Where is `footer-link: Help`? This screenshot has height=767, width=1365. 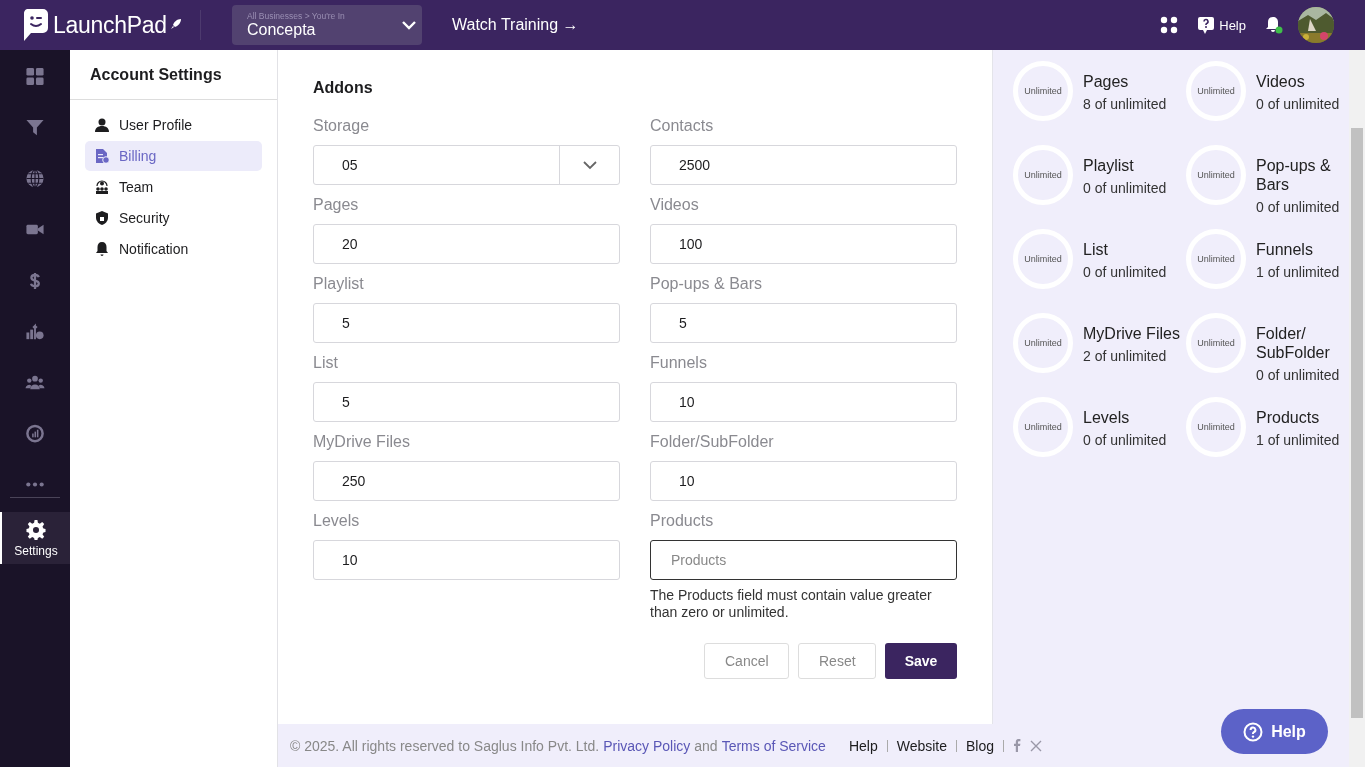
footer-link: Help is located at coordinates (863, 745).